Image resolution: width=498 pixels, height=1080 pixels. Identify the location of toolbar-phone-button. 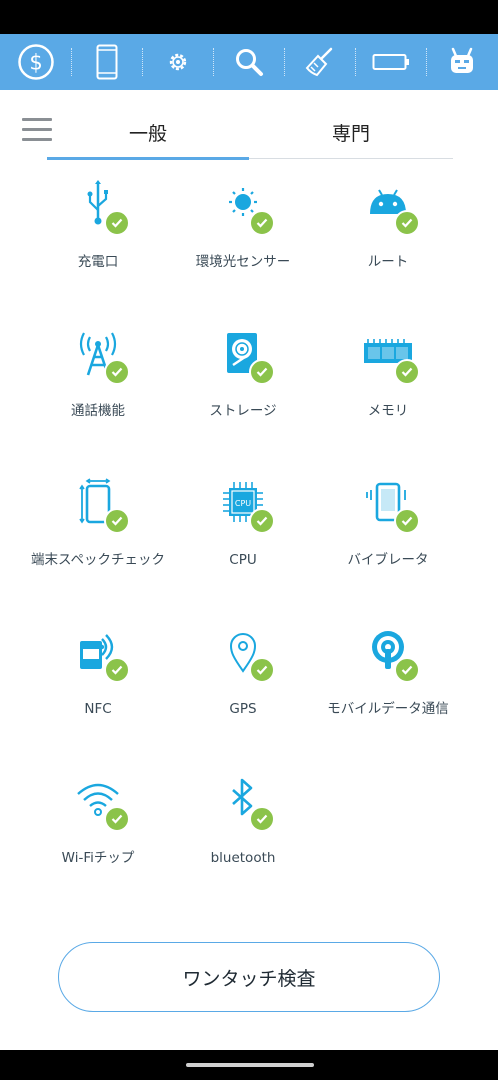
(106, 62).